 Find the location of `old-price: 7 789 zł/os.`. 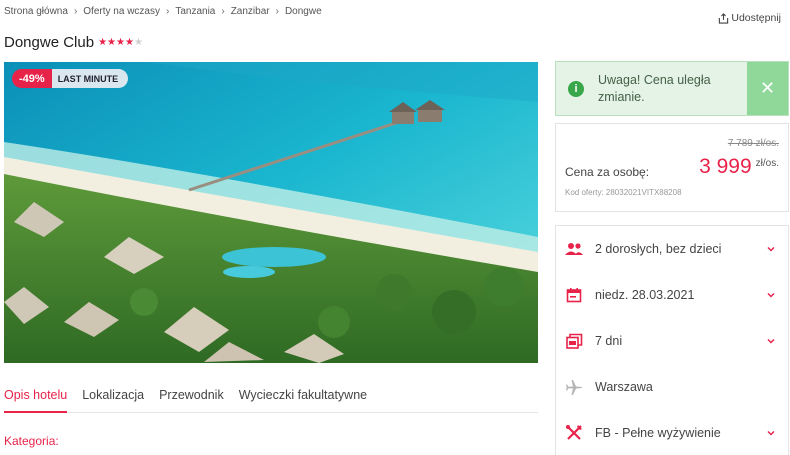

old-price: 7 789 zł/os. is located at coordinates (753, 143).